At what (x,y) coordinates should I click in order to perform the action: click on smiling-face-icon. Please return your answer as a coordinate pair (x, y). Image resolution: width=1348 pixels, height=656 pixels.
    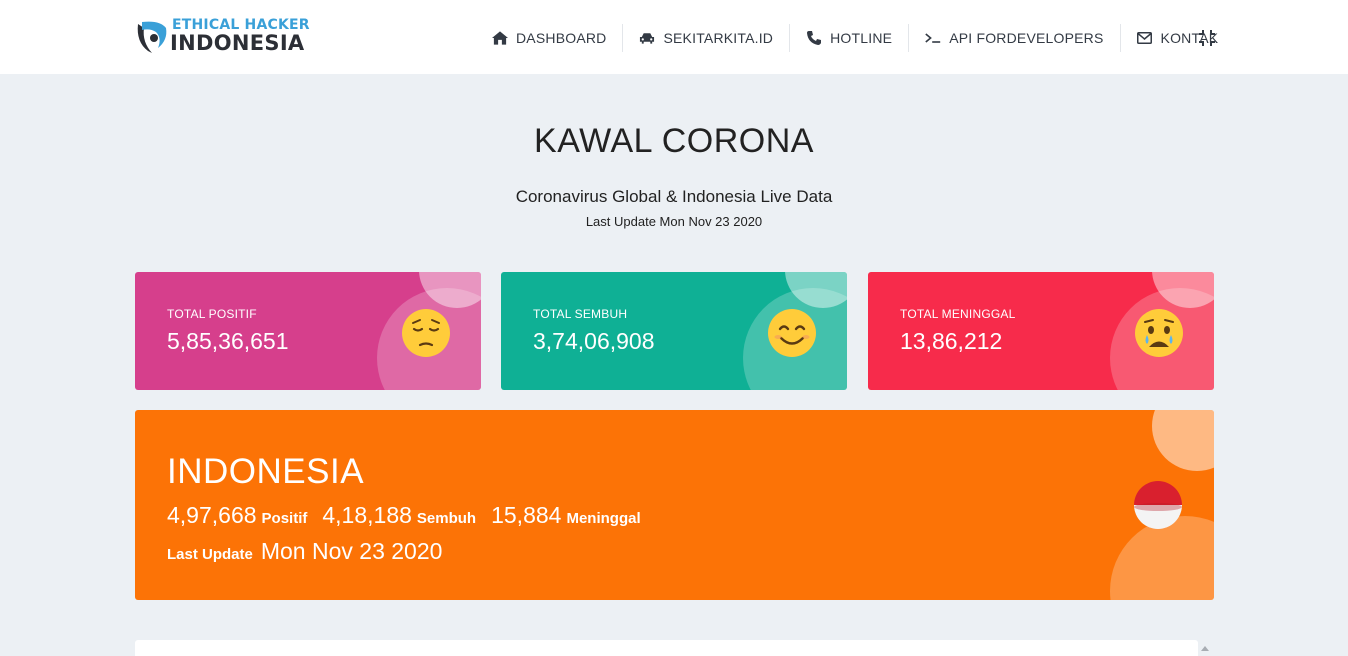
    Looking at the image, I should click on (792, 333).